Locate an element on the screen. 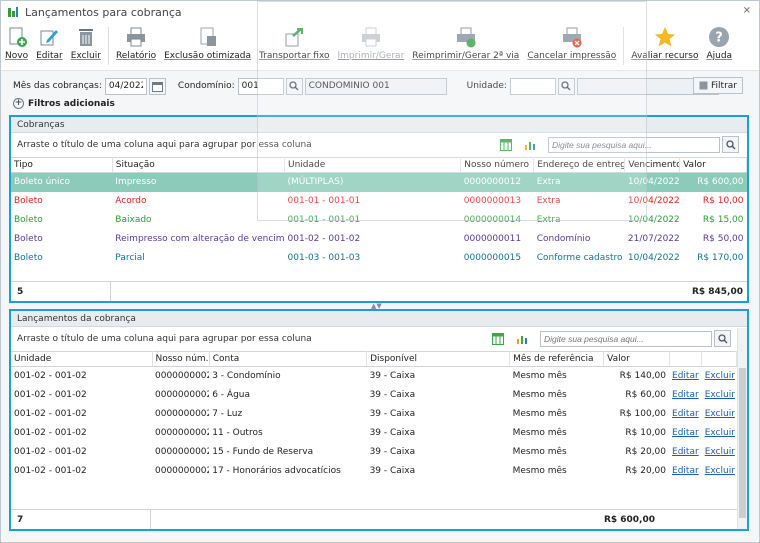 The width and height of the screenshot is (760, 543). window-title: Lançamentos para cobrança is located at coordinates (103, 12).